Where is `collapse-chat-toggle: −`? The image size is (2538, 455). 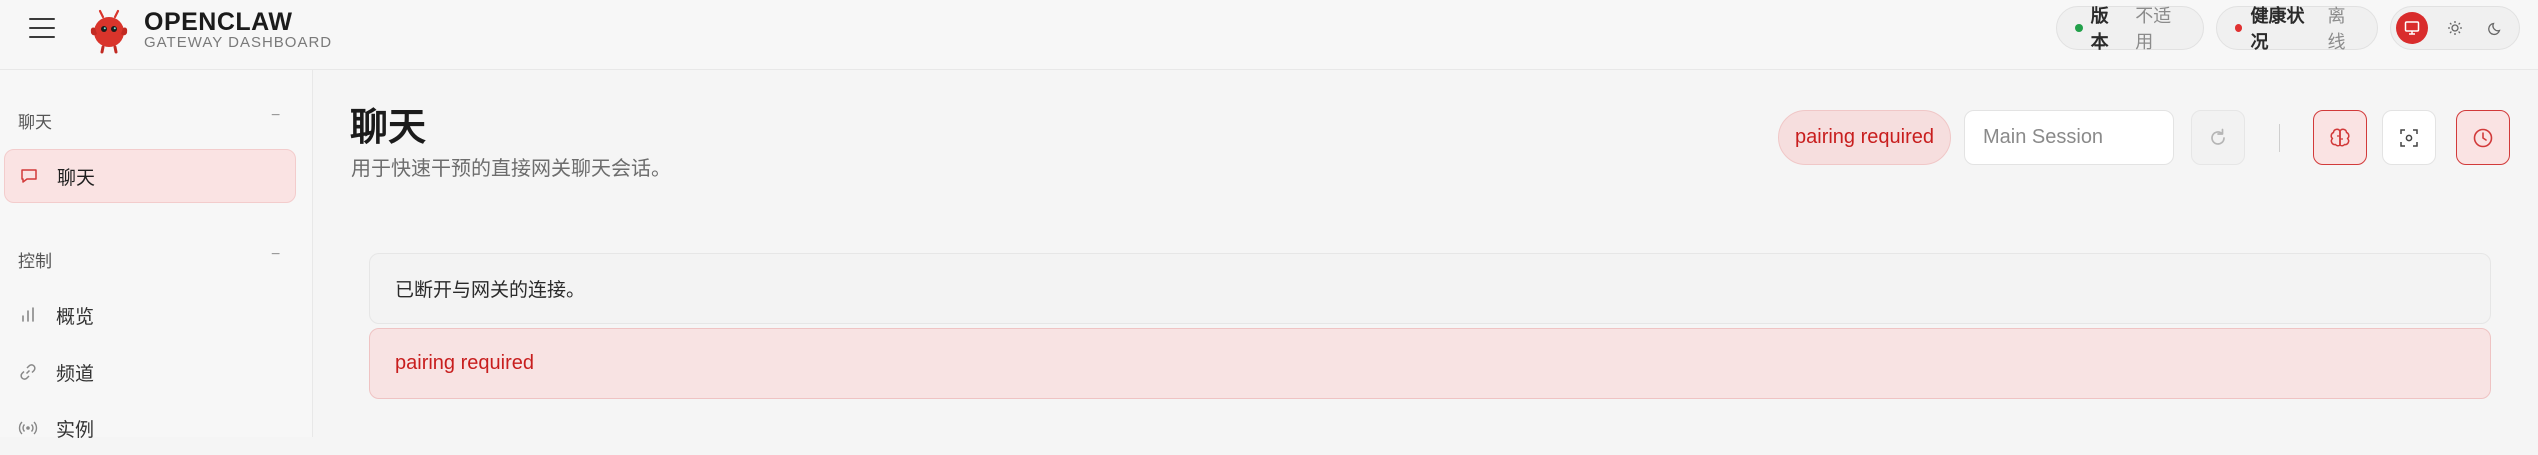 collapse-chat-toggle: − is located at coordinates (275, 116).